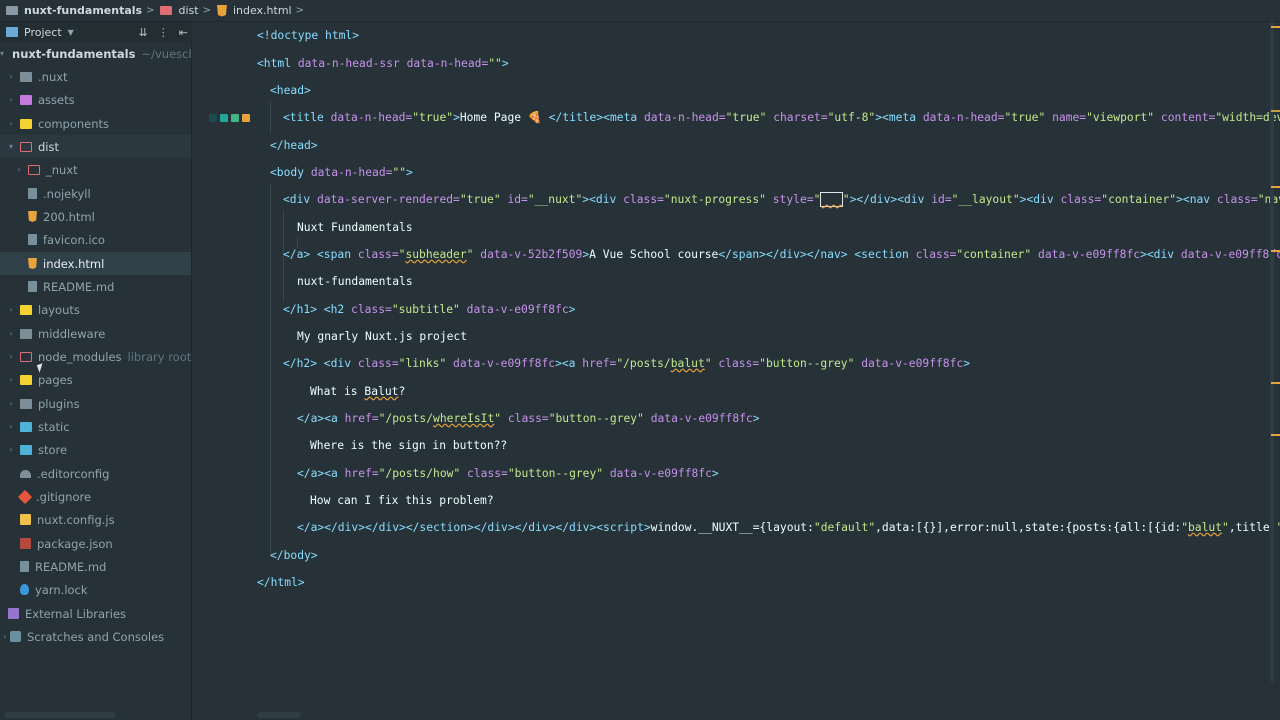  What do you see at coordinates (95, 239) in the screenshot?
I see `tree-item-favicon: favicon.ico` at bounding box center [95, 239].